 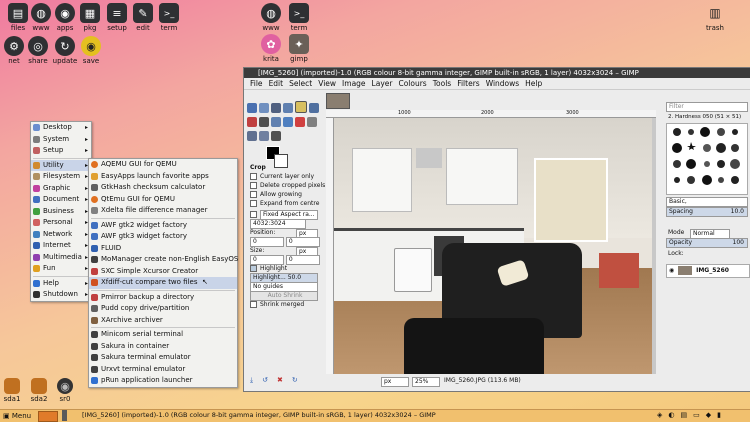 What do you see at coordinates (280, 380) in the screenshot?
I see `delete-preset-icon: ✖` at bounding box center [280, 380].